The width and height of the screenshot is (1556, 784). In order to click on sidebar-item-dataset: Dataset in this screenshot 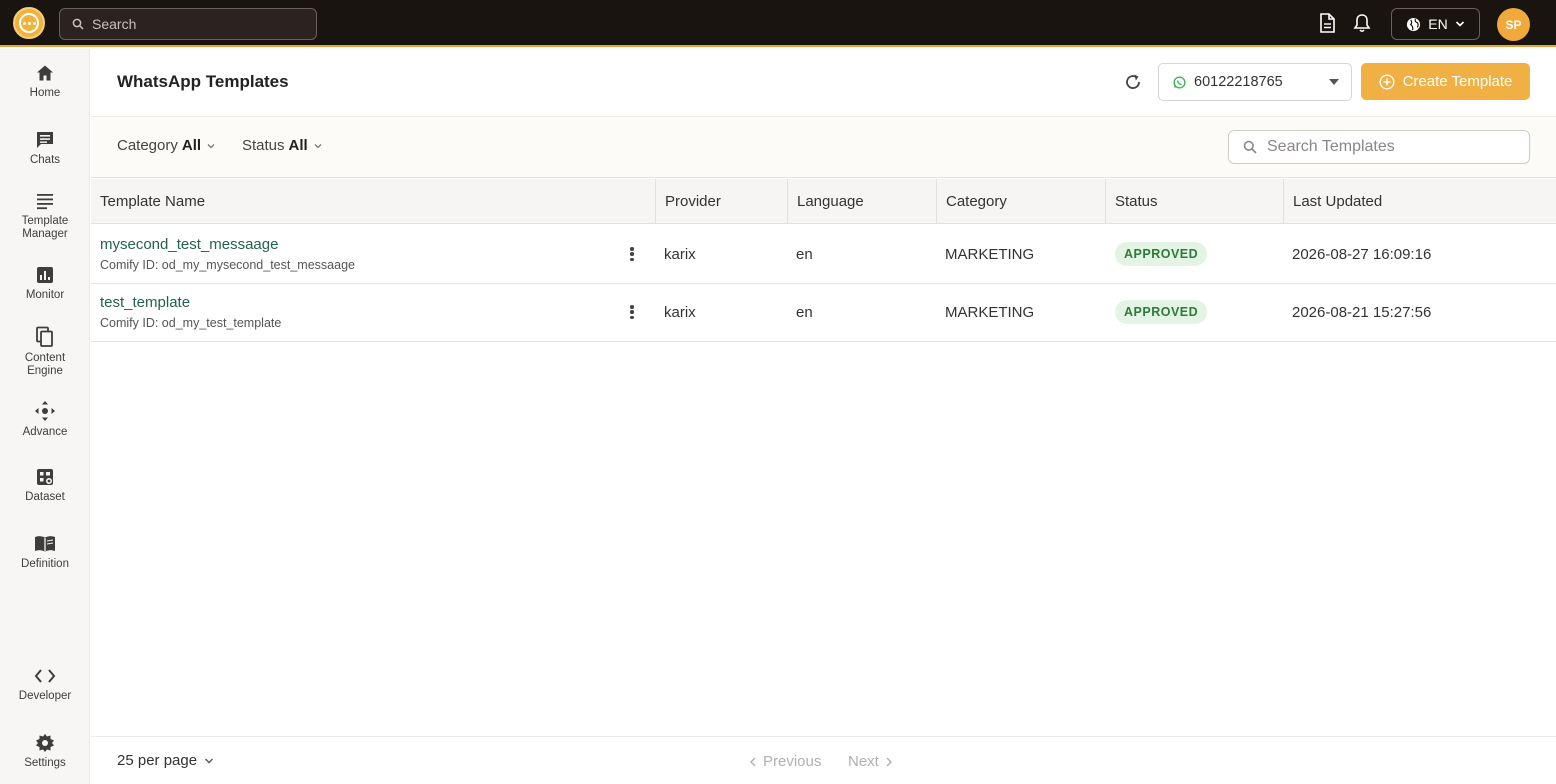, I will do `click(45, 485)`.